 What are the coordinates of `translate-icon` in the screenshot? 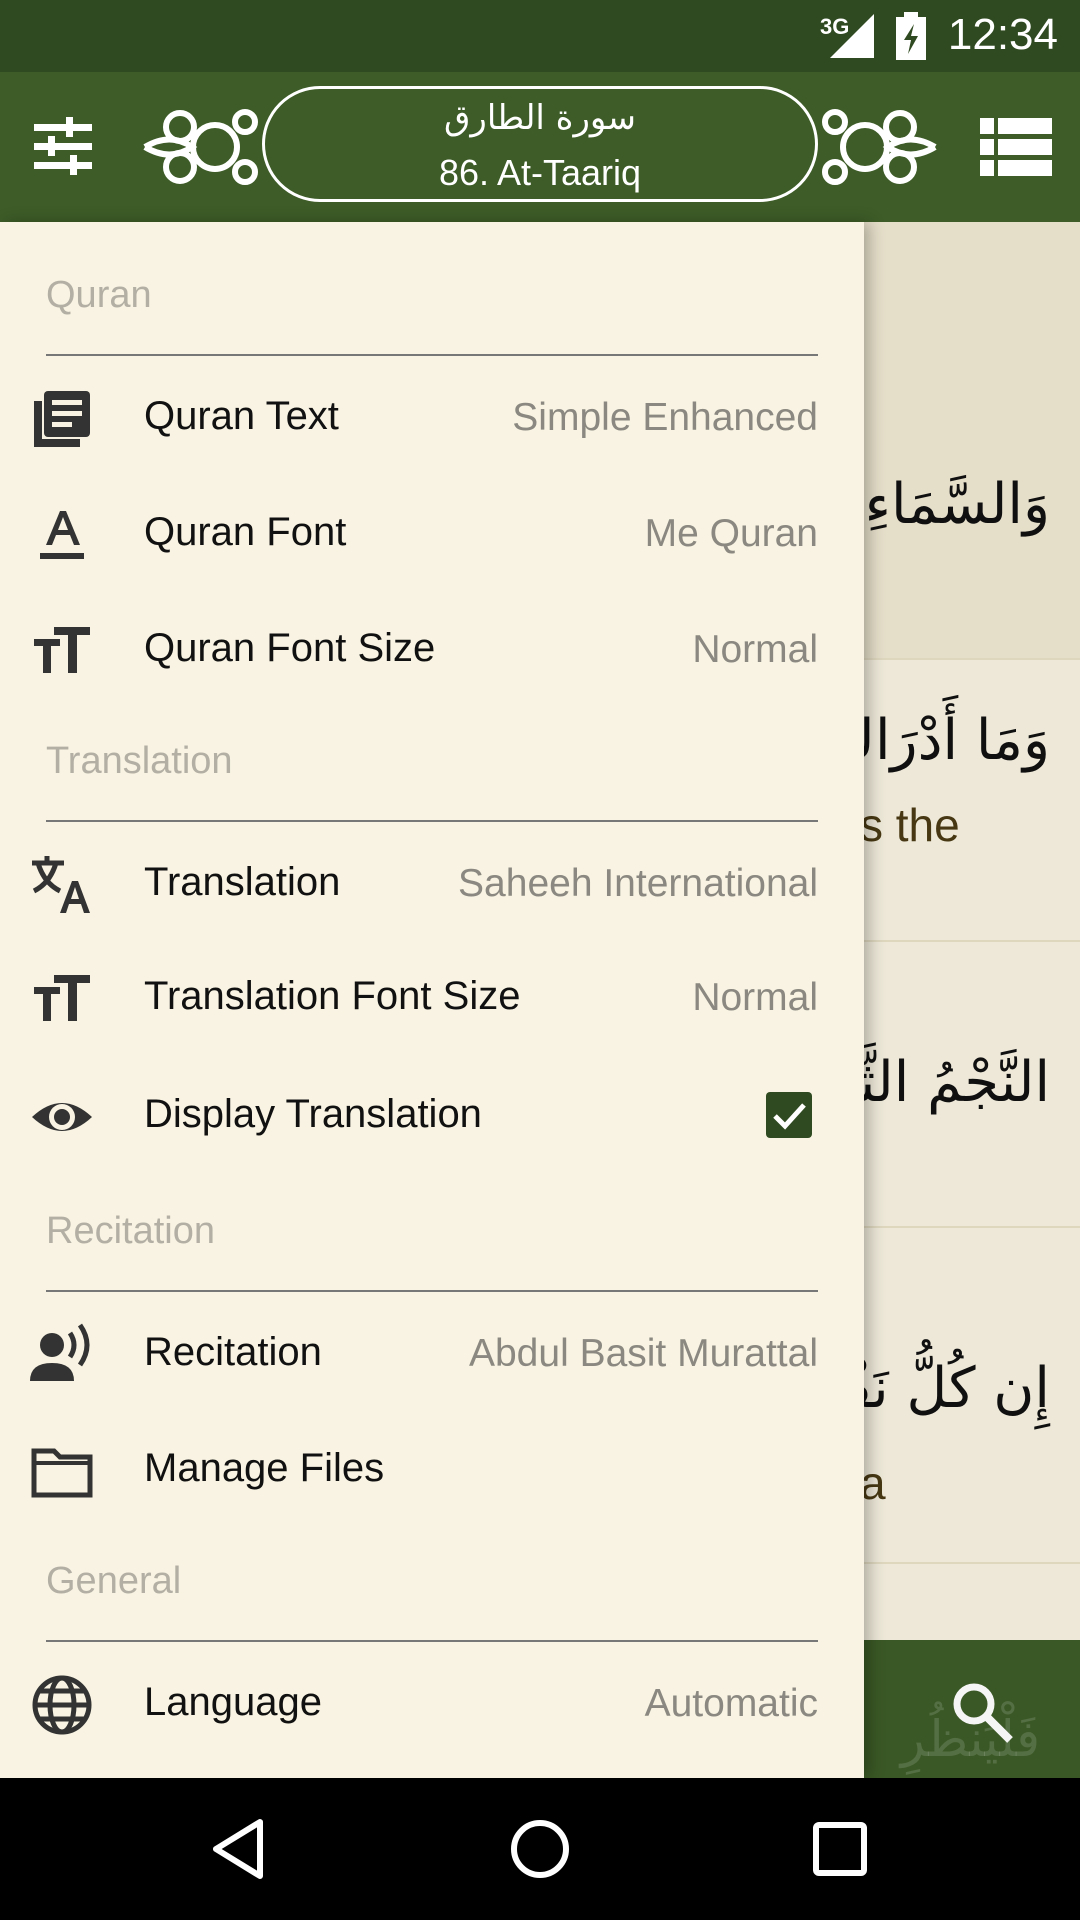 It's located at (61, 884).